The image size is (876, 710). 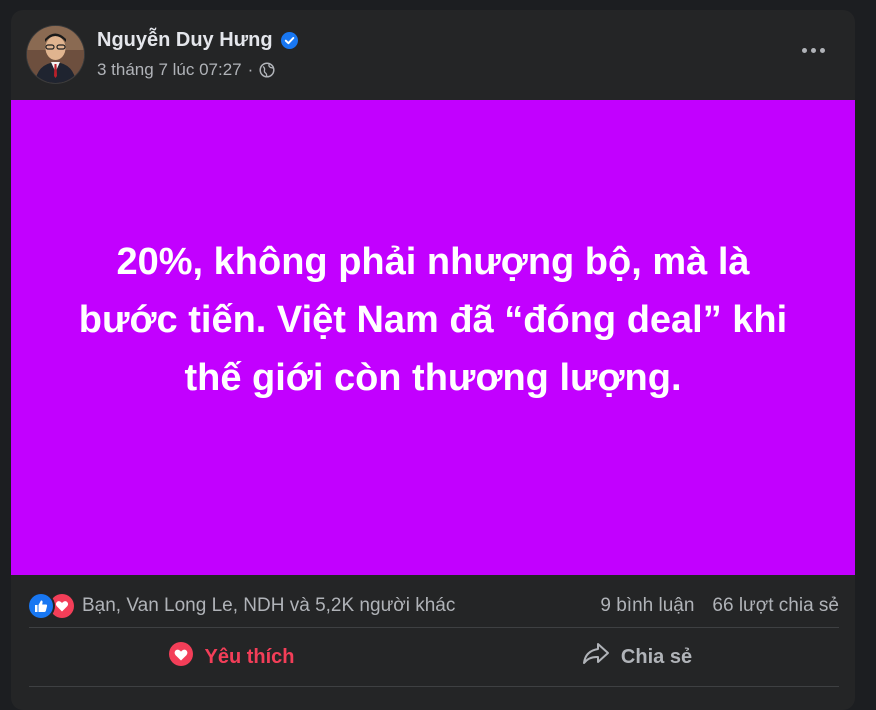 What do you see at coordinates (434, 686) in the screenshot?
I see `divider` at bounding box center [434, 686].